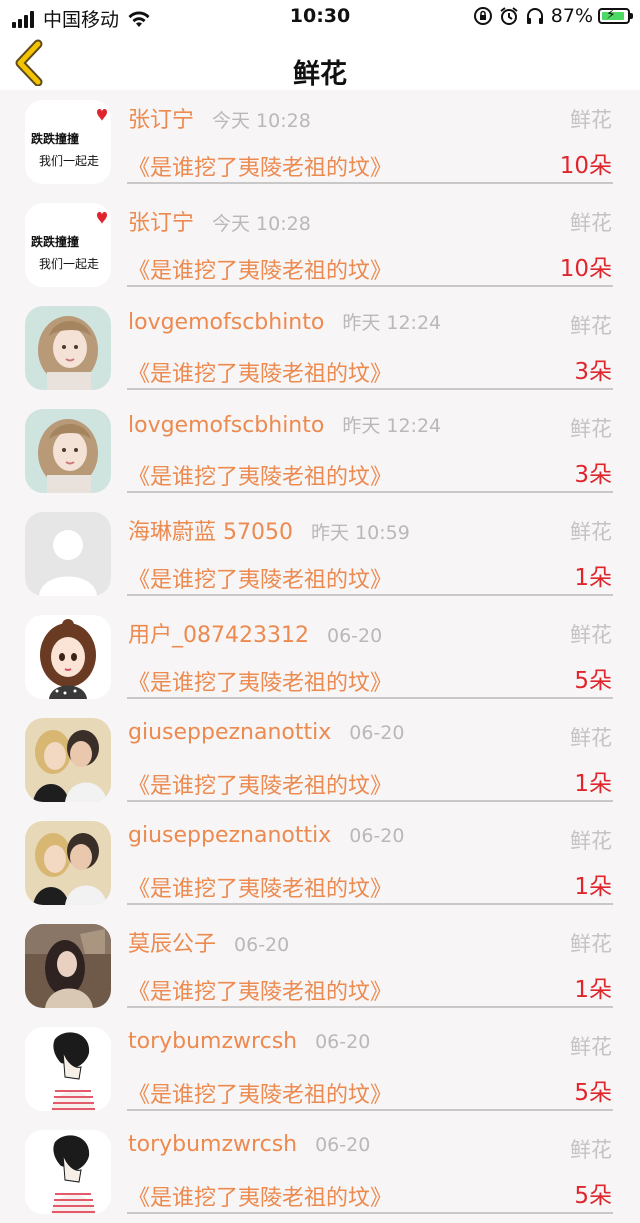  What do you see at coordinates (320, 1068) in the screenshot?
I see `list-item: torybumzwrcsh 06-20 鲜花《是谁挖了夷陵老祖的坟》 5朵` at bounding box center [320, 1068].